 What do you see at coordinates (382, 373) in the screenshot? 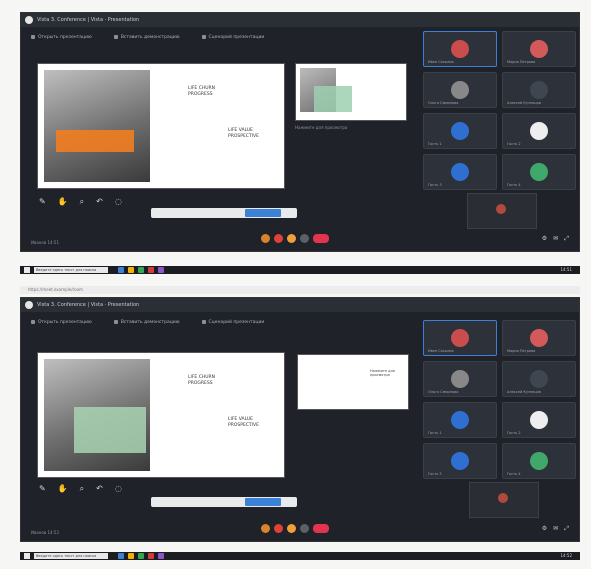
I see `thumbnail-text: Нажмите для просмотра` at bounding box center [382, 373].